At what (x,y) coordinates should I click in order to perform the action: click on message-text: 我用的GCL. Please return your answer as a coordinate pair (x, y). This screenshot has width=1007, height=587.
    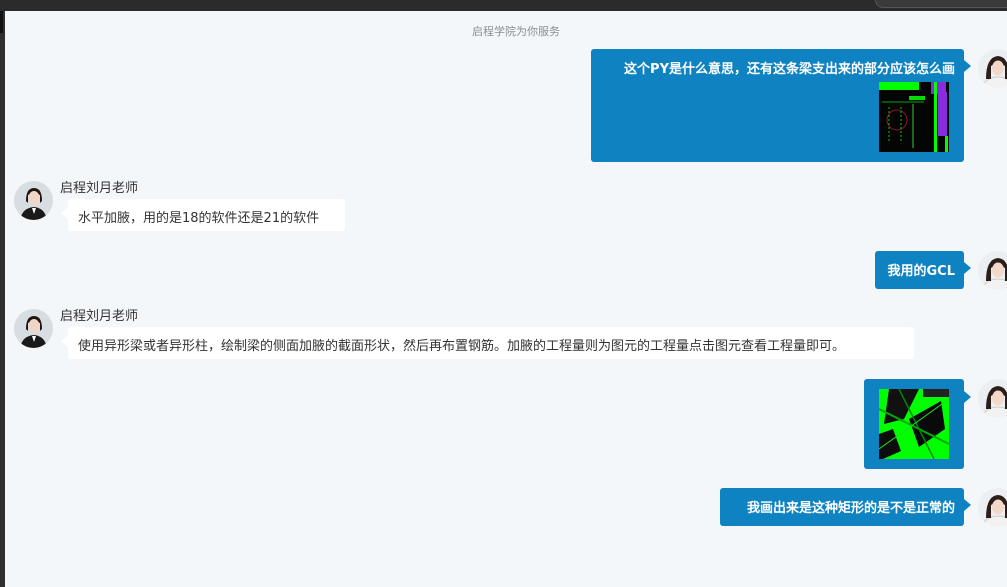
    Looking at the image, I should click on (921, 271).